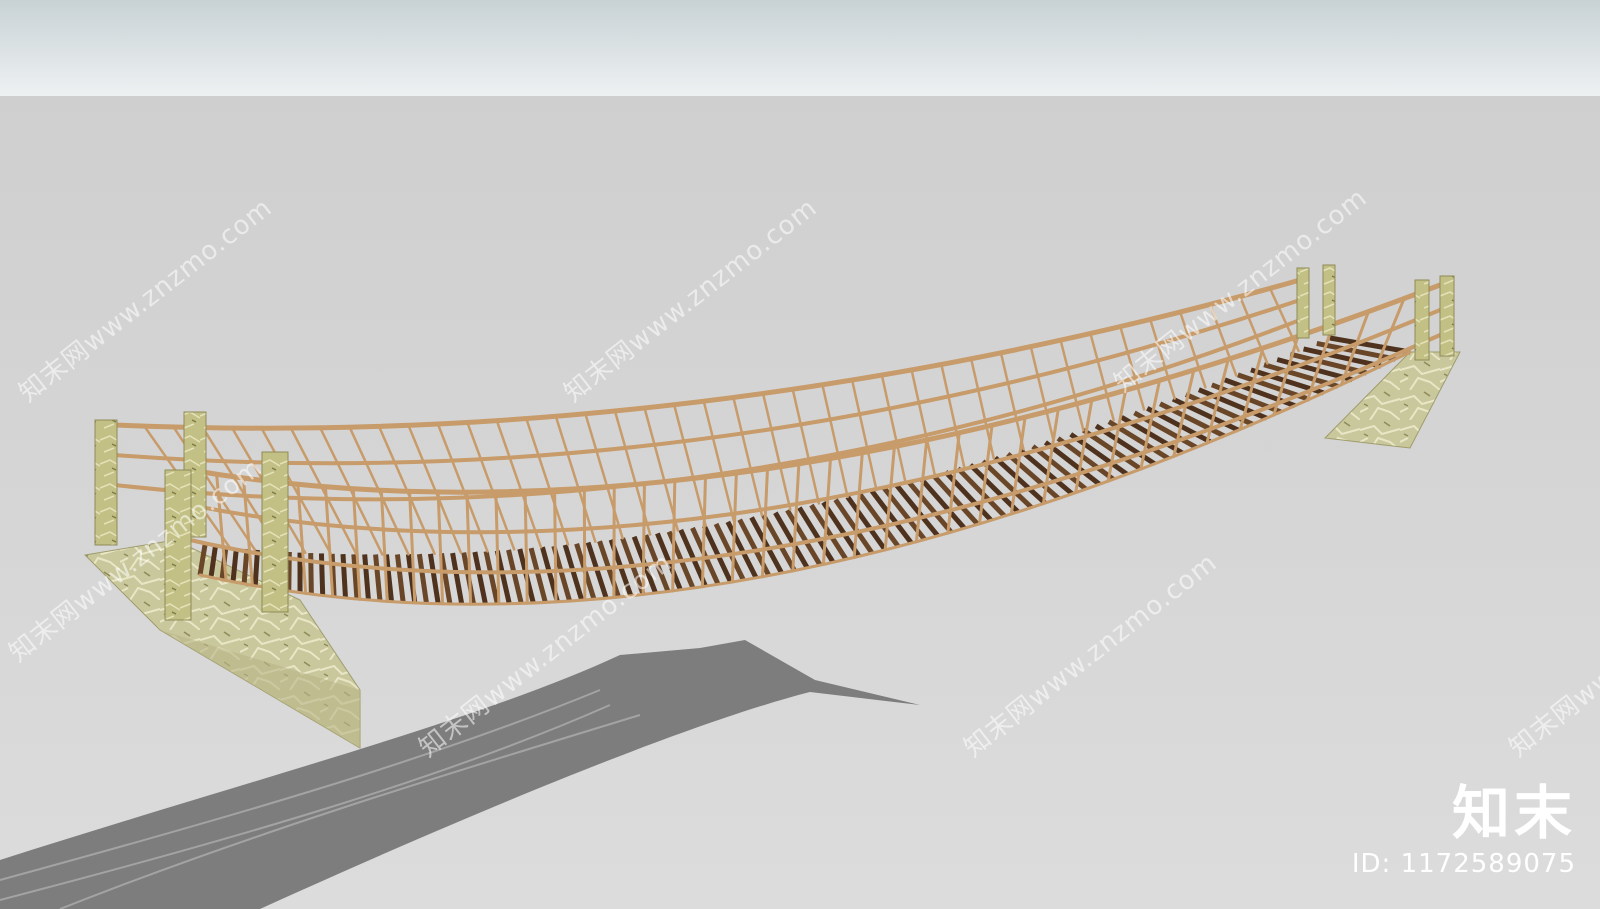 This screenshot has width=1600, height=909. I want to click on site-logo-block: 知末 ID: 1172589075, so click(1464, 830).